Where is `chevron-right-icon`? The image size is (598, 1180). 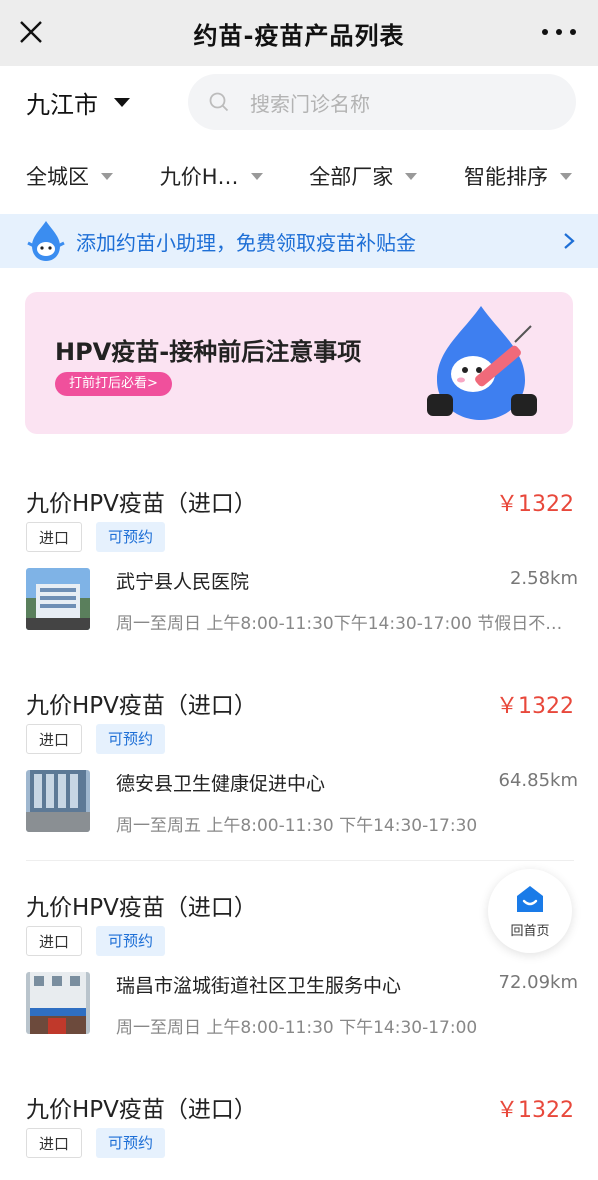 chevron-right-icon is located at coordinates (569, 241).